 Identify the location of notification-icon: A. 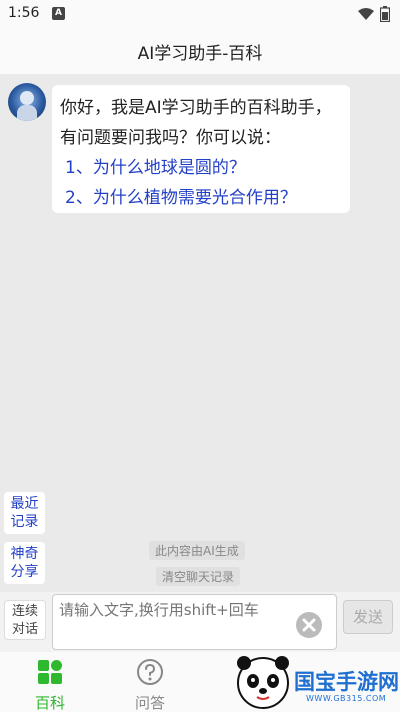
(58, 13).